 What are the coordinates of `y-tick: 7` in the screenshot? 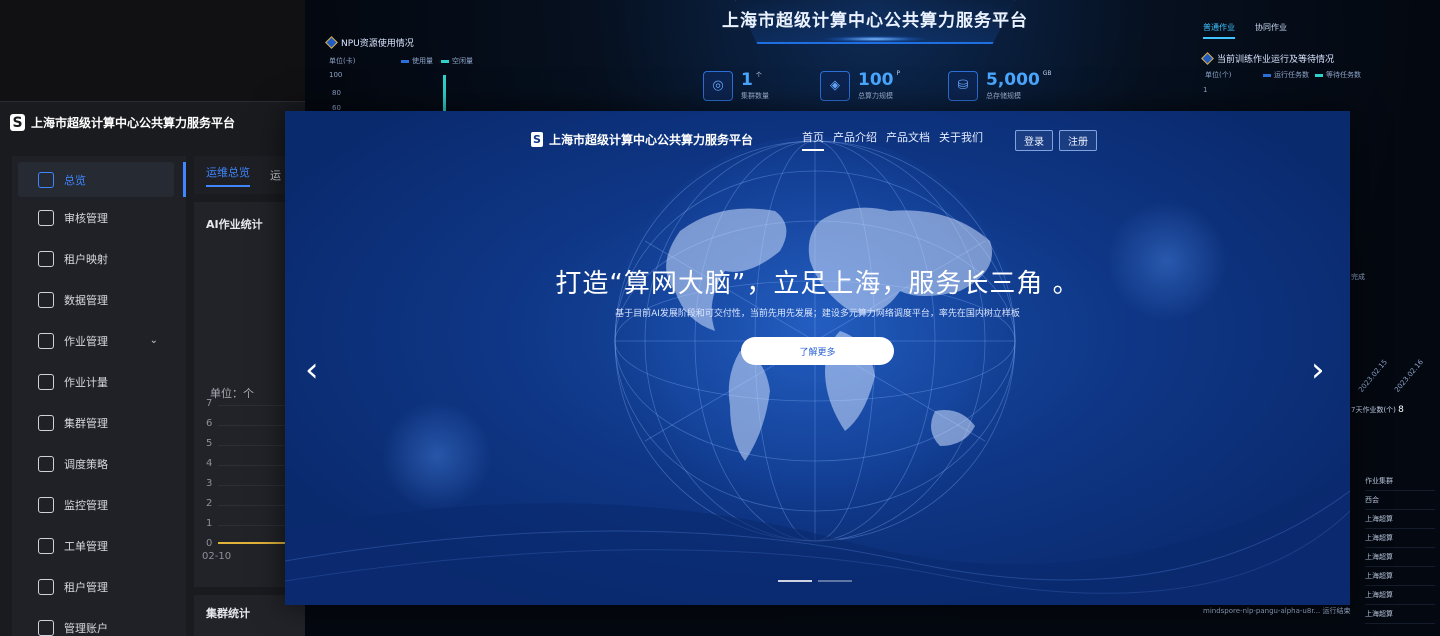 It's located at (209, 403).